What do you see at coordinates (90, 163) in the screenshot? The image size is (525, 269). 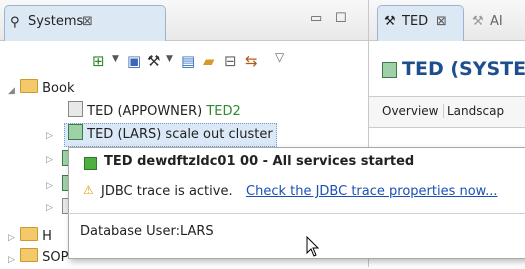 I see `status-green-icon` at bounding box center [90, 163].